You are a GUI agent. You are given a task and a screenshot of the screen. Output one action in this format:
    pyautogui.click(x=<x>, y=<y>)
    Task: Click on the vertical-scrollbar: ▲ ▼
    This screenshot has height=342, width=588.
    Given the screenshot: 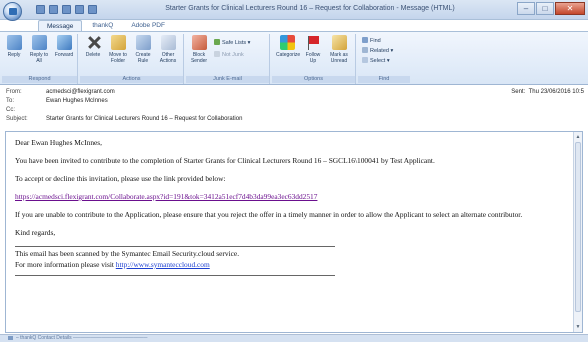 What is the action you would take?
    pyautogui.click(x=577, y=232)
    